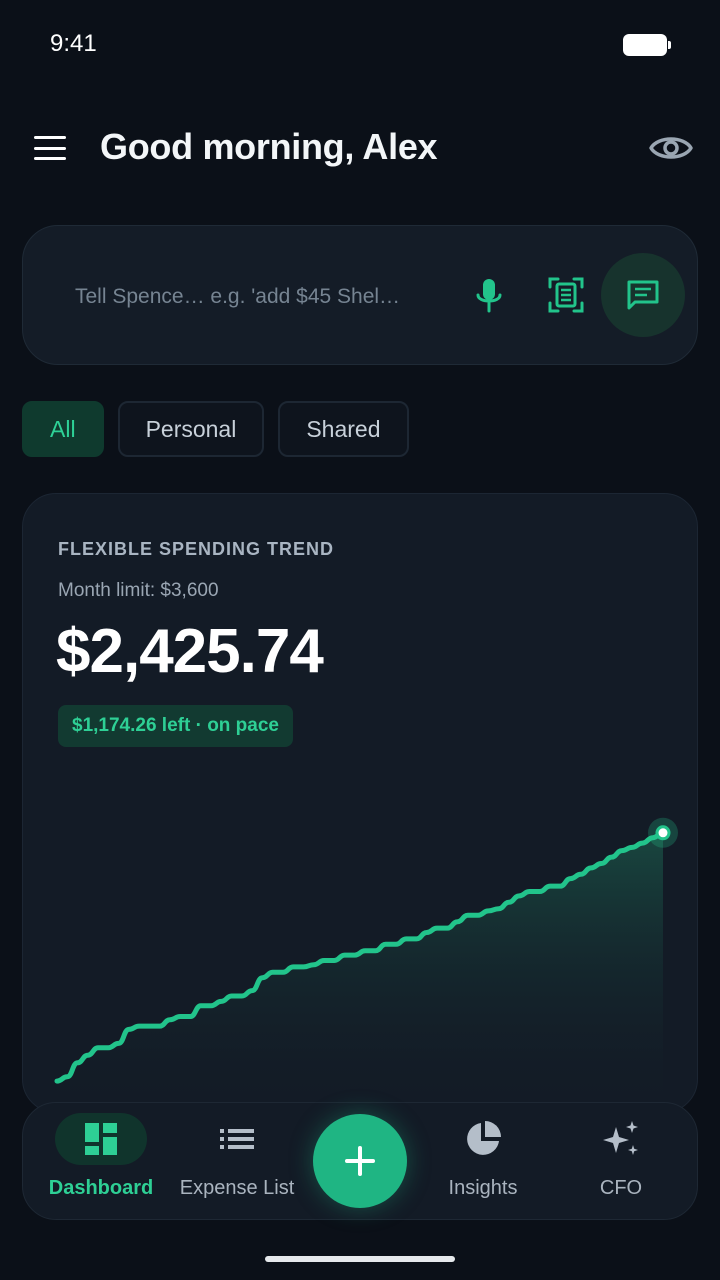  I want to click on filter-all: All, so click(63, 429).